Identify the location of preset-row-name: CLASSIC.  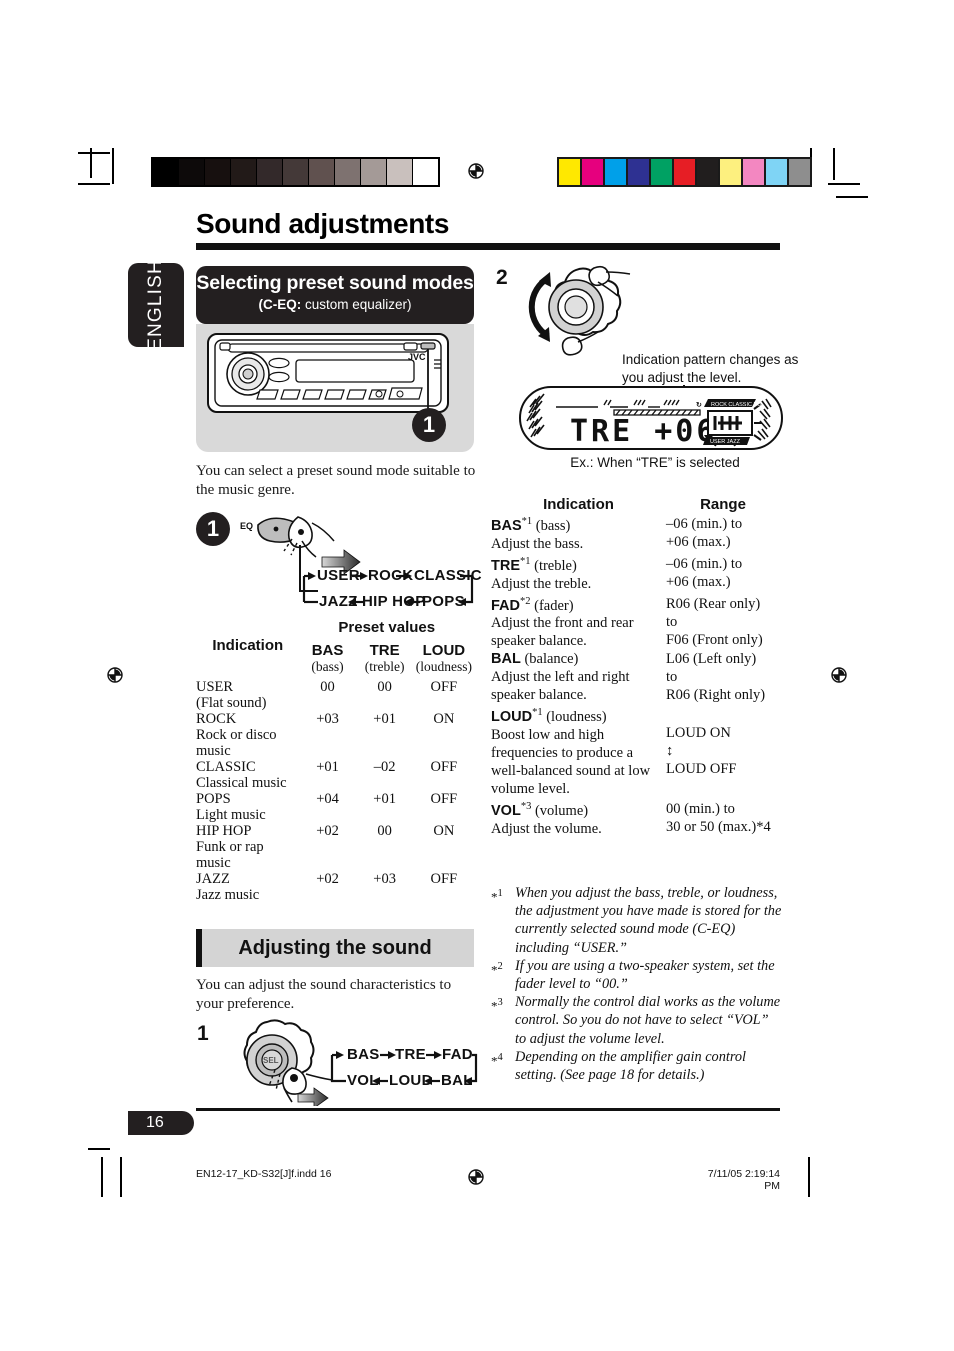
(226, 767).